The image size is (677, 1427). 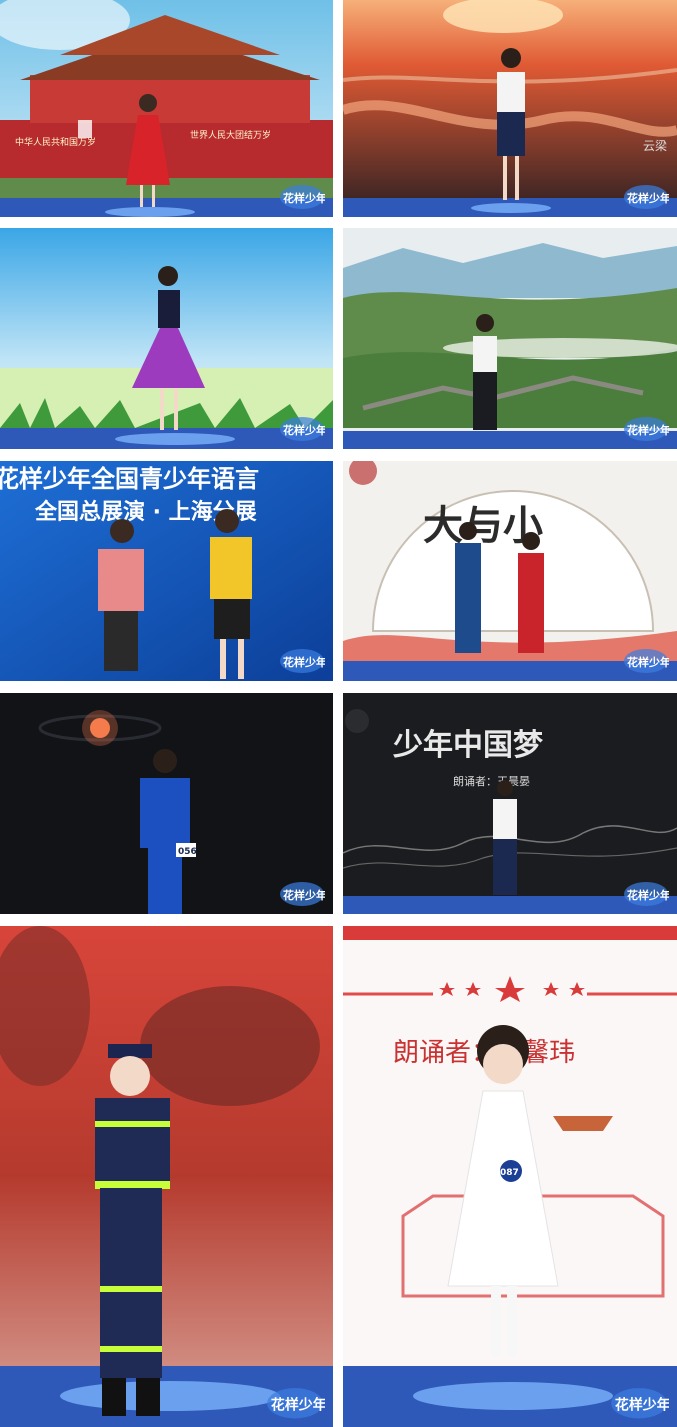 What do you see at coordinates (510, 108) in the screenshot?
I see `photo-river-sunset: 云梁 花样少年` at bounding box center [510, 108].